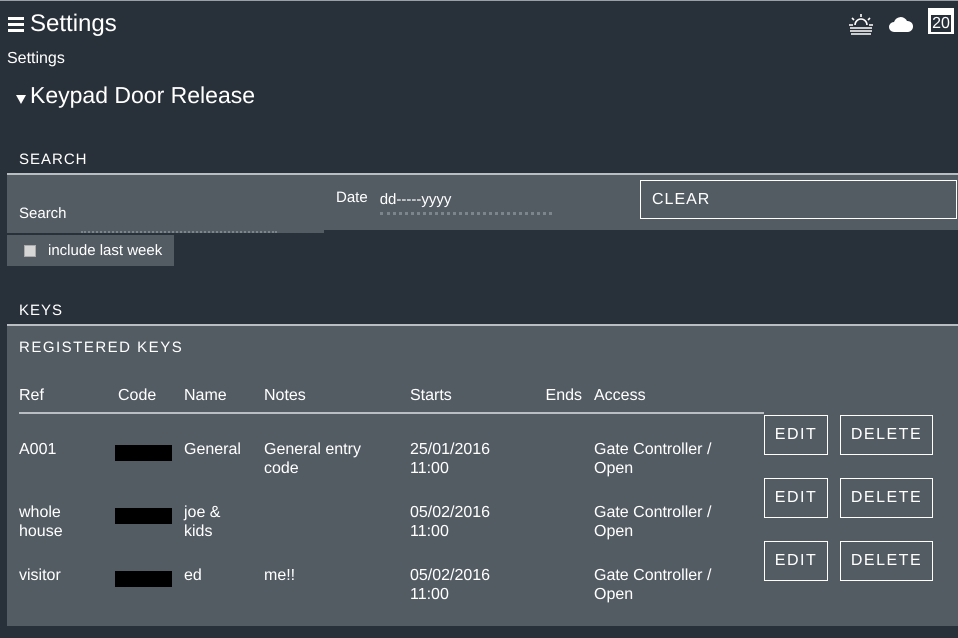 This screenshot has width=958, height=638. I want to click on section-heading: KEYS, so click(41, 311).